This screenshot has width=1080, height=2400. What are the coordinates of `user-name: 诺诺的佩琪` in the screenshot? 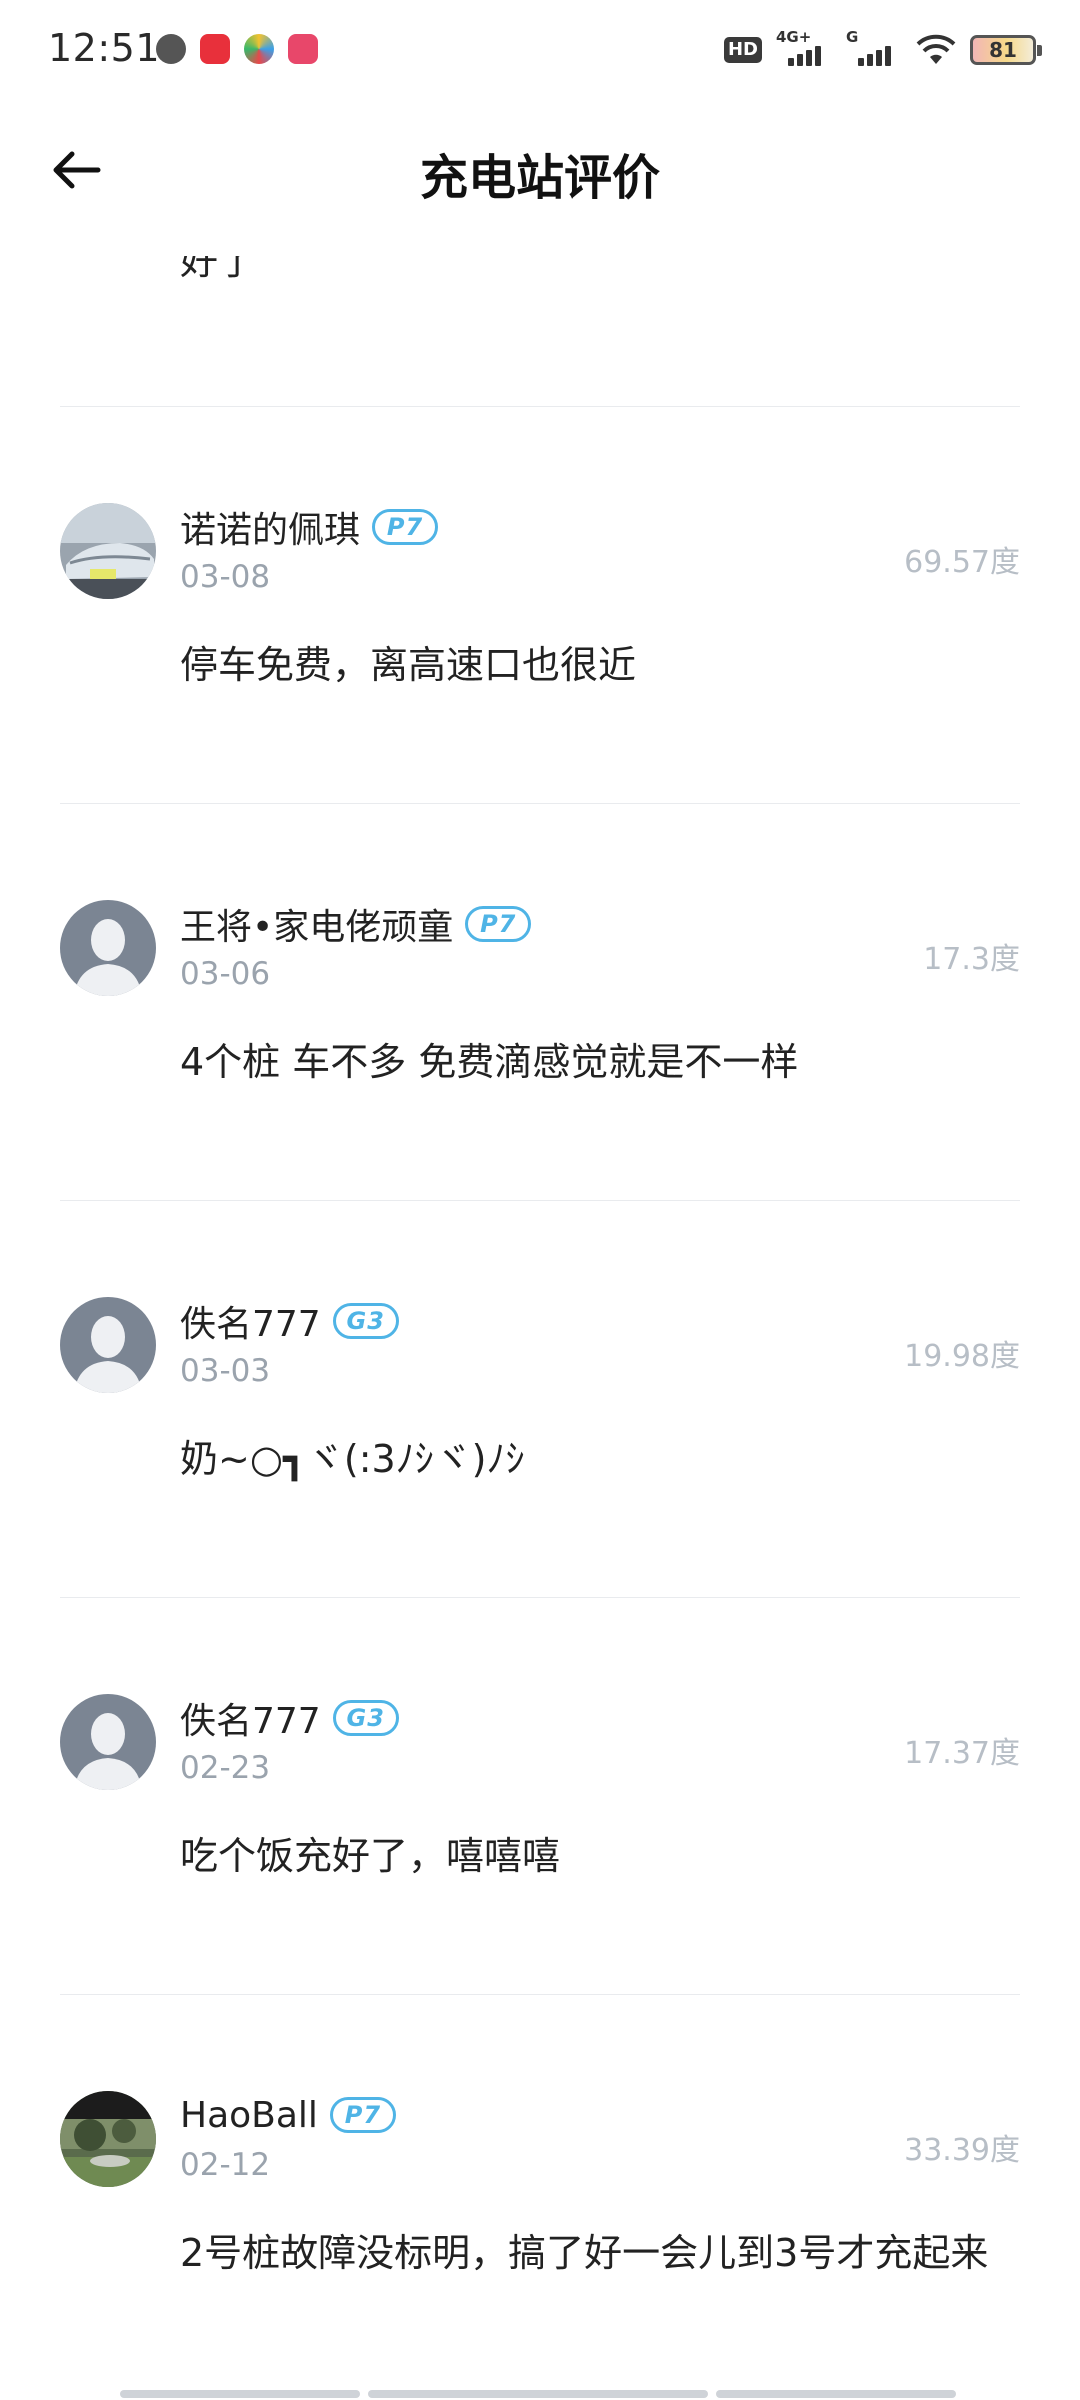 It's located at (270, 527).